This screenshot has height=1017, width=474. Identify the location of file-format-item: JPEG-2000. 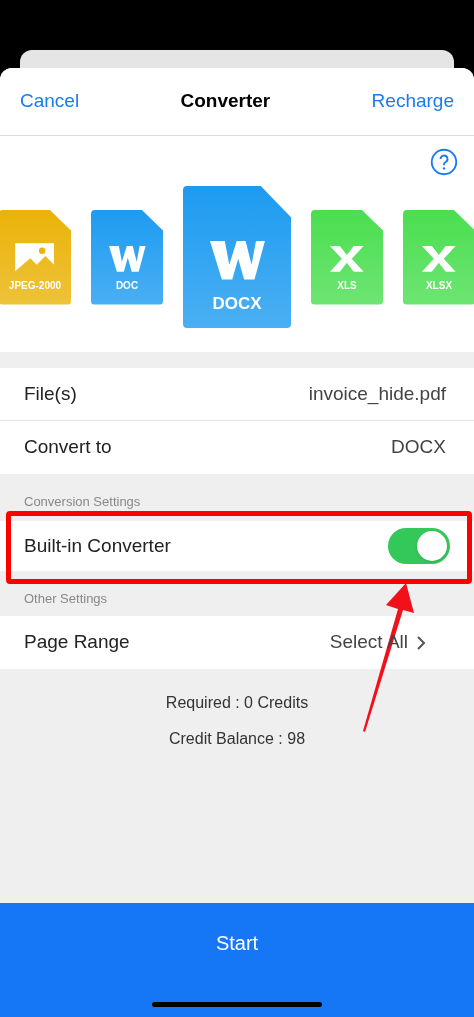
(35, 257).